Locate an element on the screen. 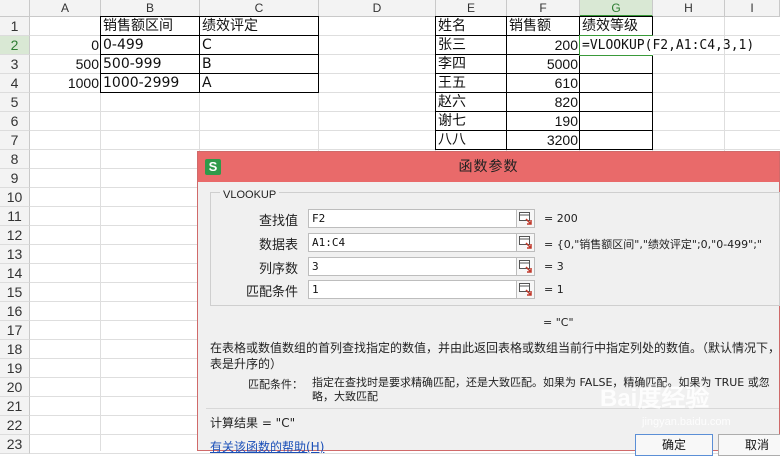 The image size is (780, 456). row-header: 20 is located at coordinates (15, 387).